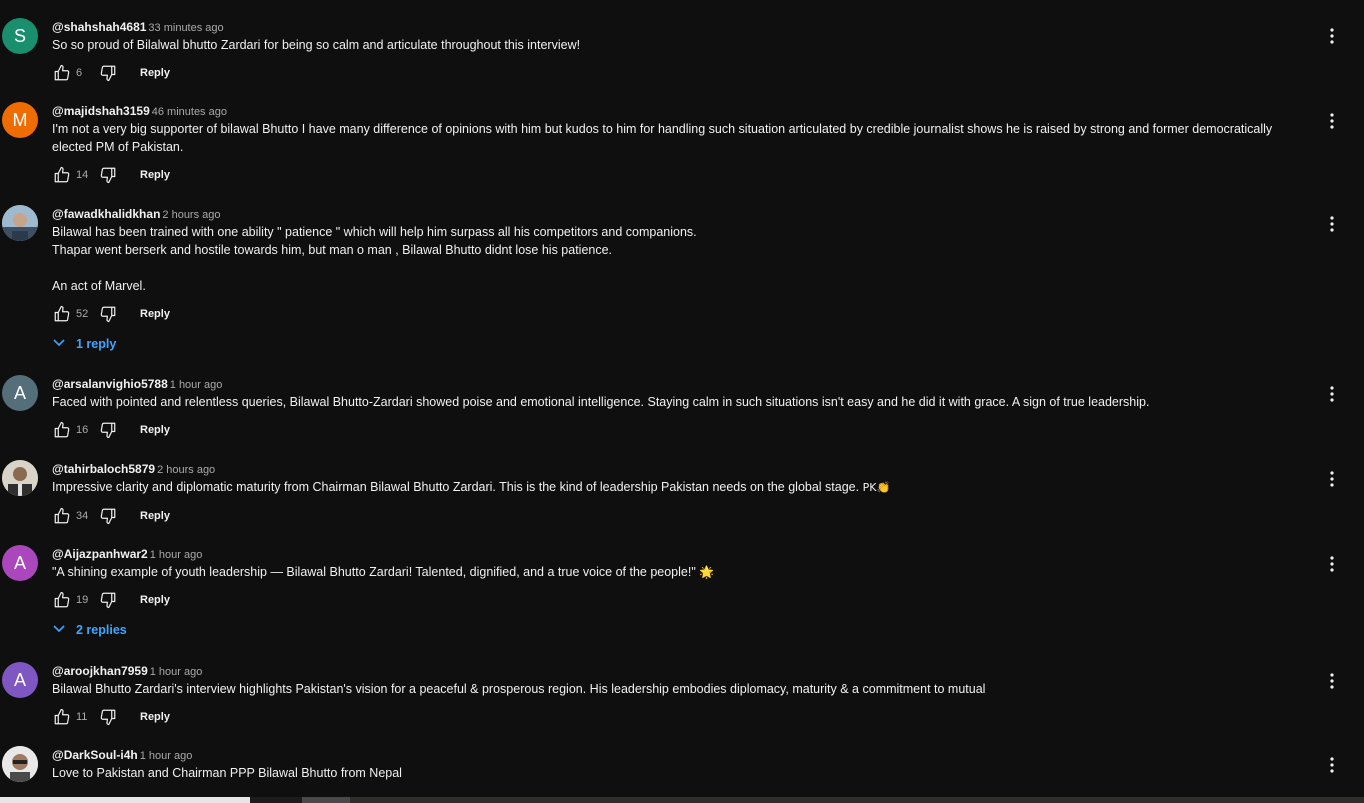  What do you see at coordinates (673, 600) in the screenshot?
I see `comment-actions: 19 Reply` at bounding box center [673, 600].